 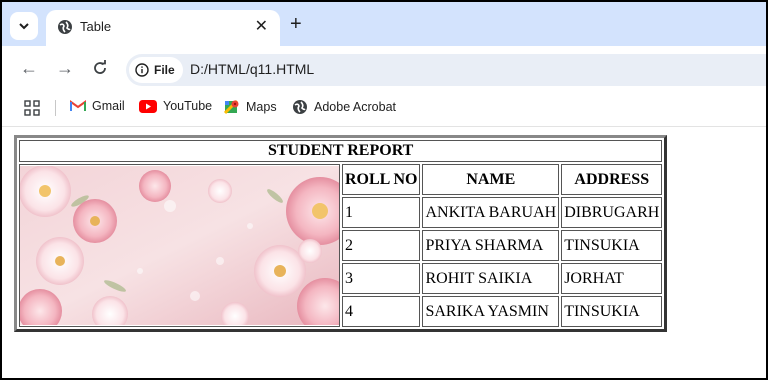 I want to click on bookmark-label: Maps, so click(x=261, y=107).